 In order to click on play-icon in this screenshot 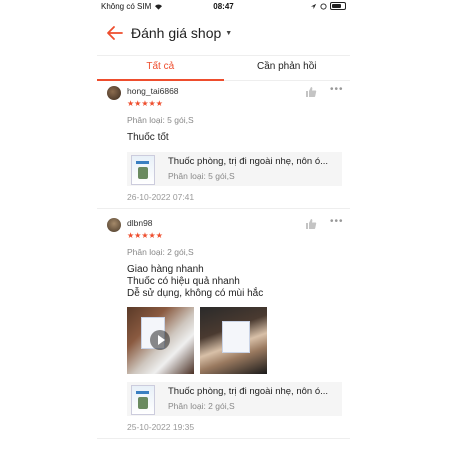, I will do `click(160, 340)`.